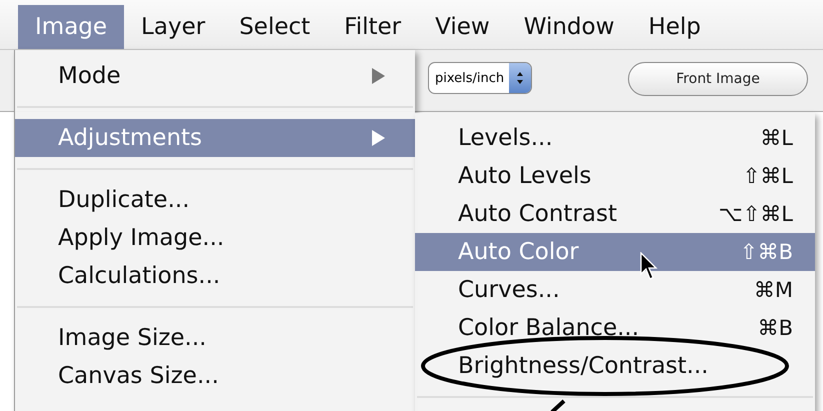 The image size is (823, 411). Describe the element at coordinates (215, 138) in the screenshot. I see `menu-item: Adjustments` at that location.